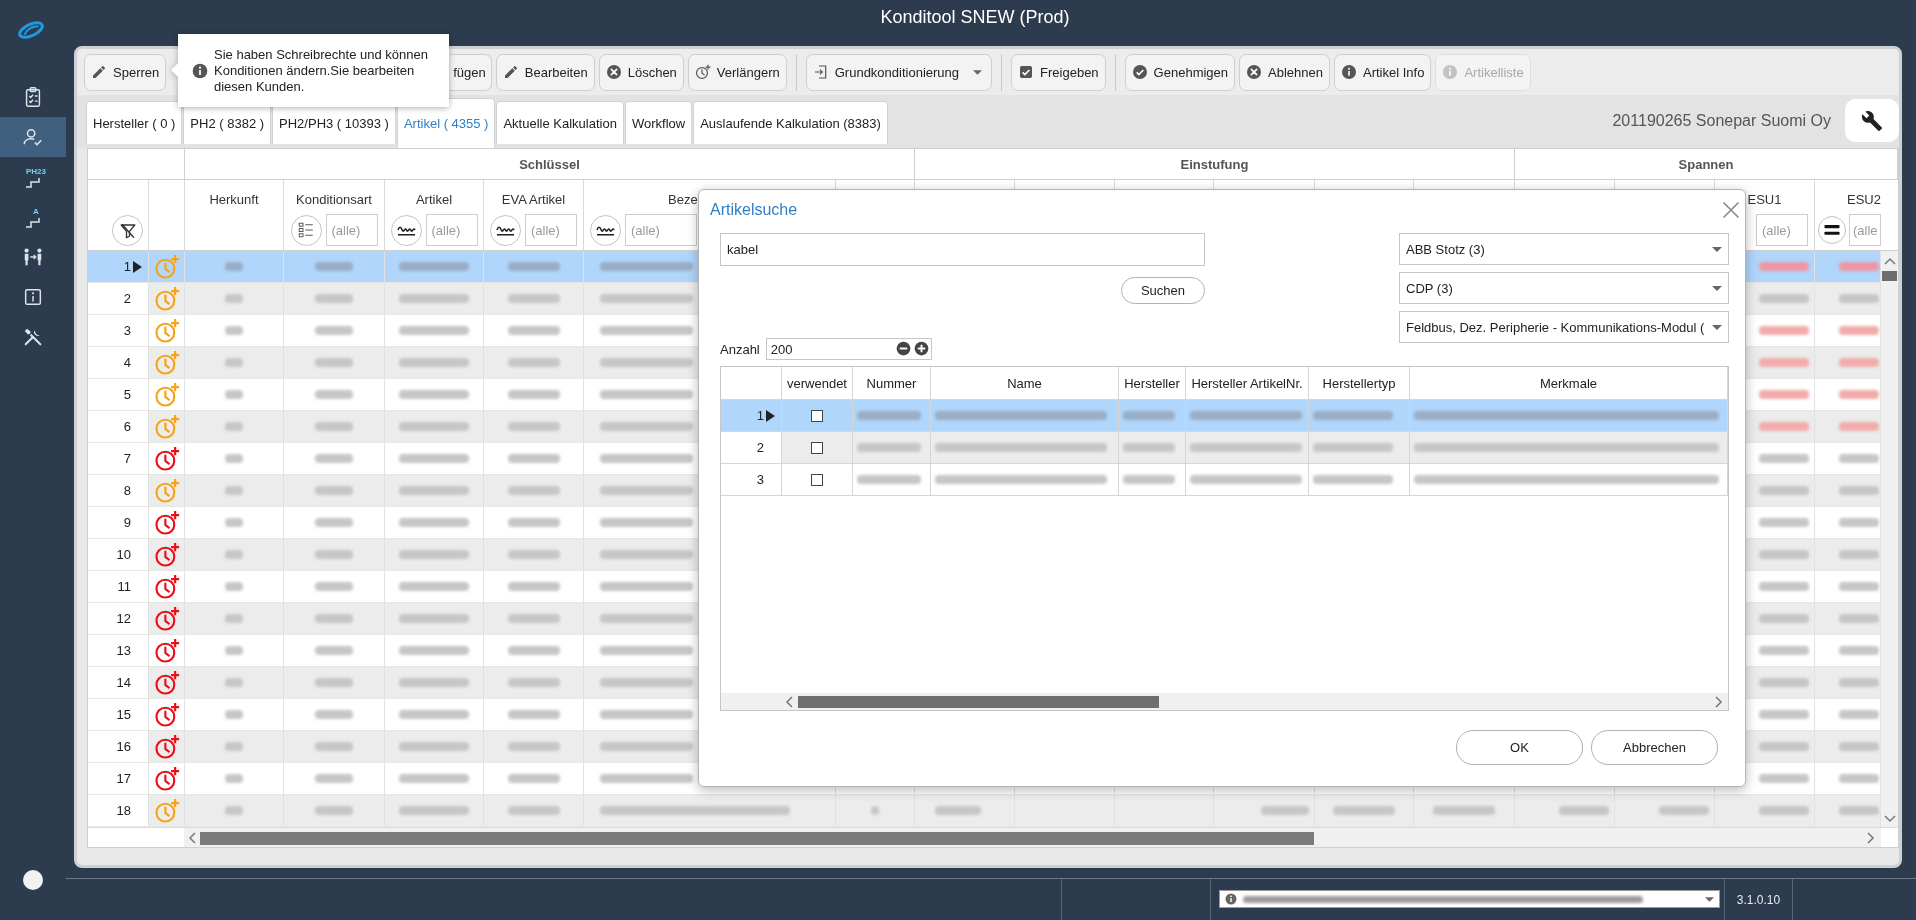  Describe the element at coordinates (33, 880) in the screenshot. I see `profile-circle-icon` at that location.